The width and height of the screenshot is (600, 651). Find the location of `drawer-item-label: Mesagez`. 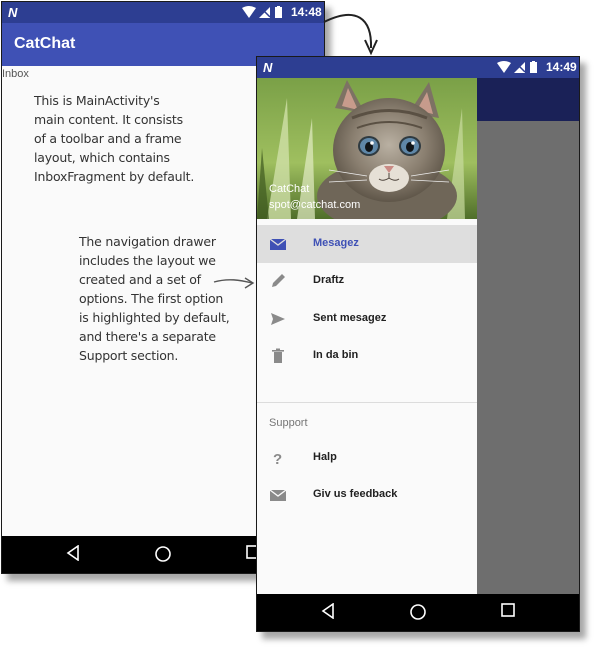

drawer-item-label: Mesagez is located at coordinates (336, 243).